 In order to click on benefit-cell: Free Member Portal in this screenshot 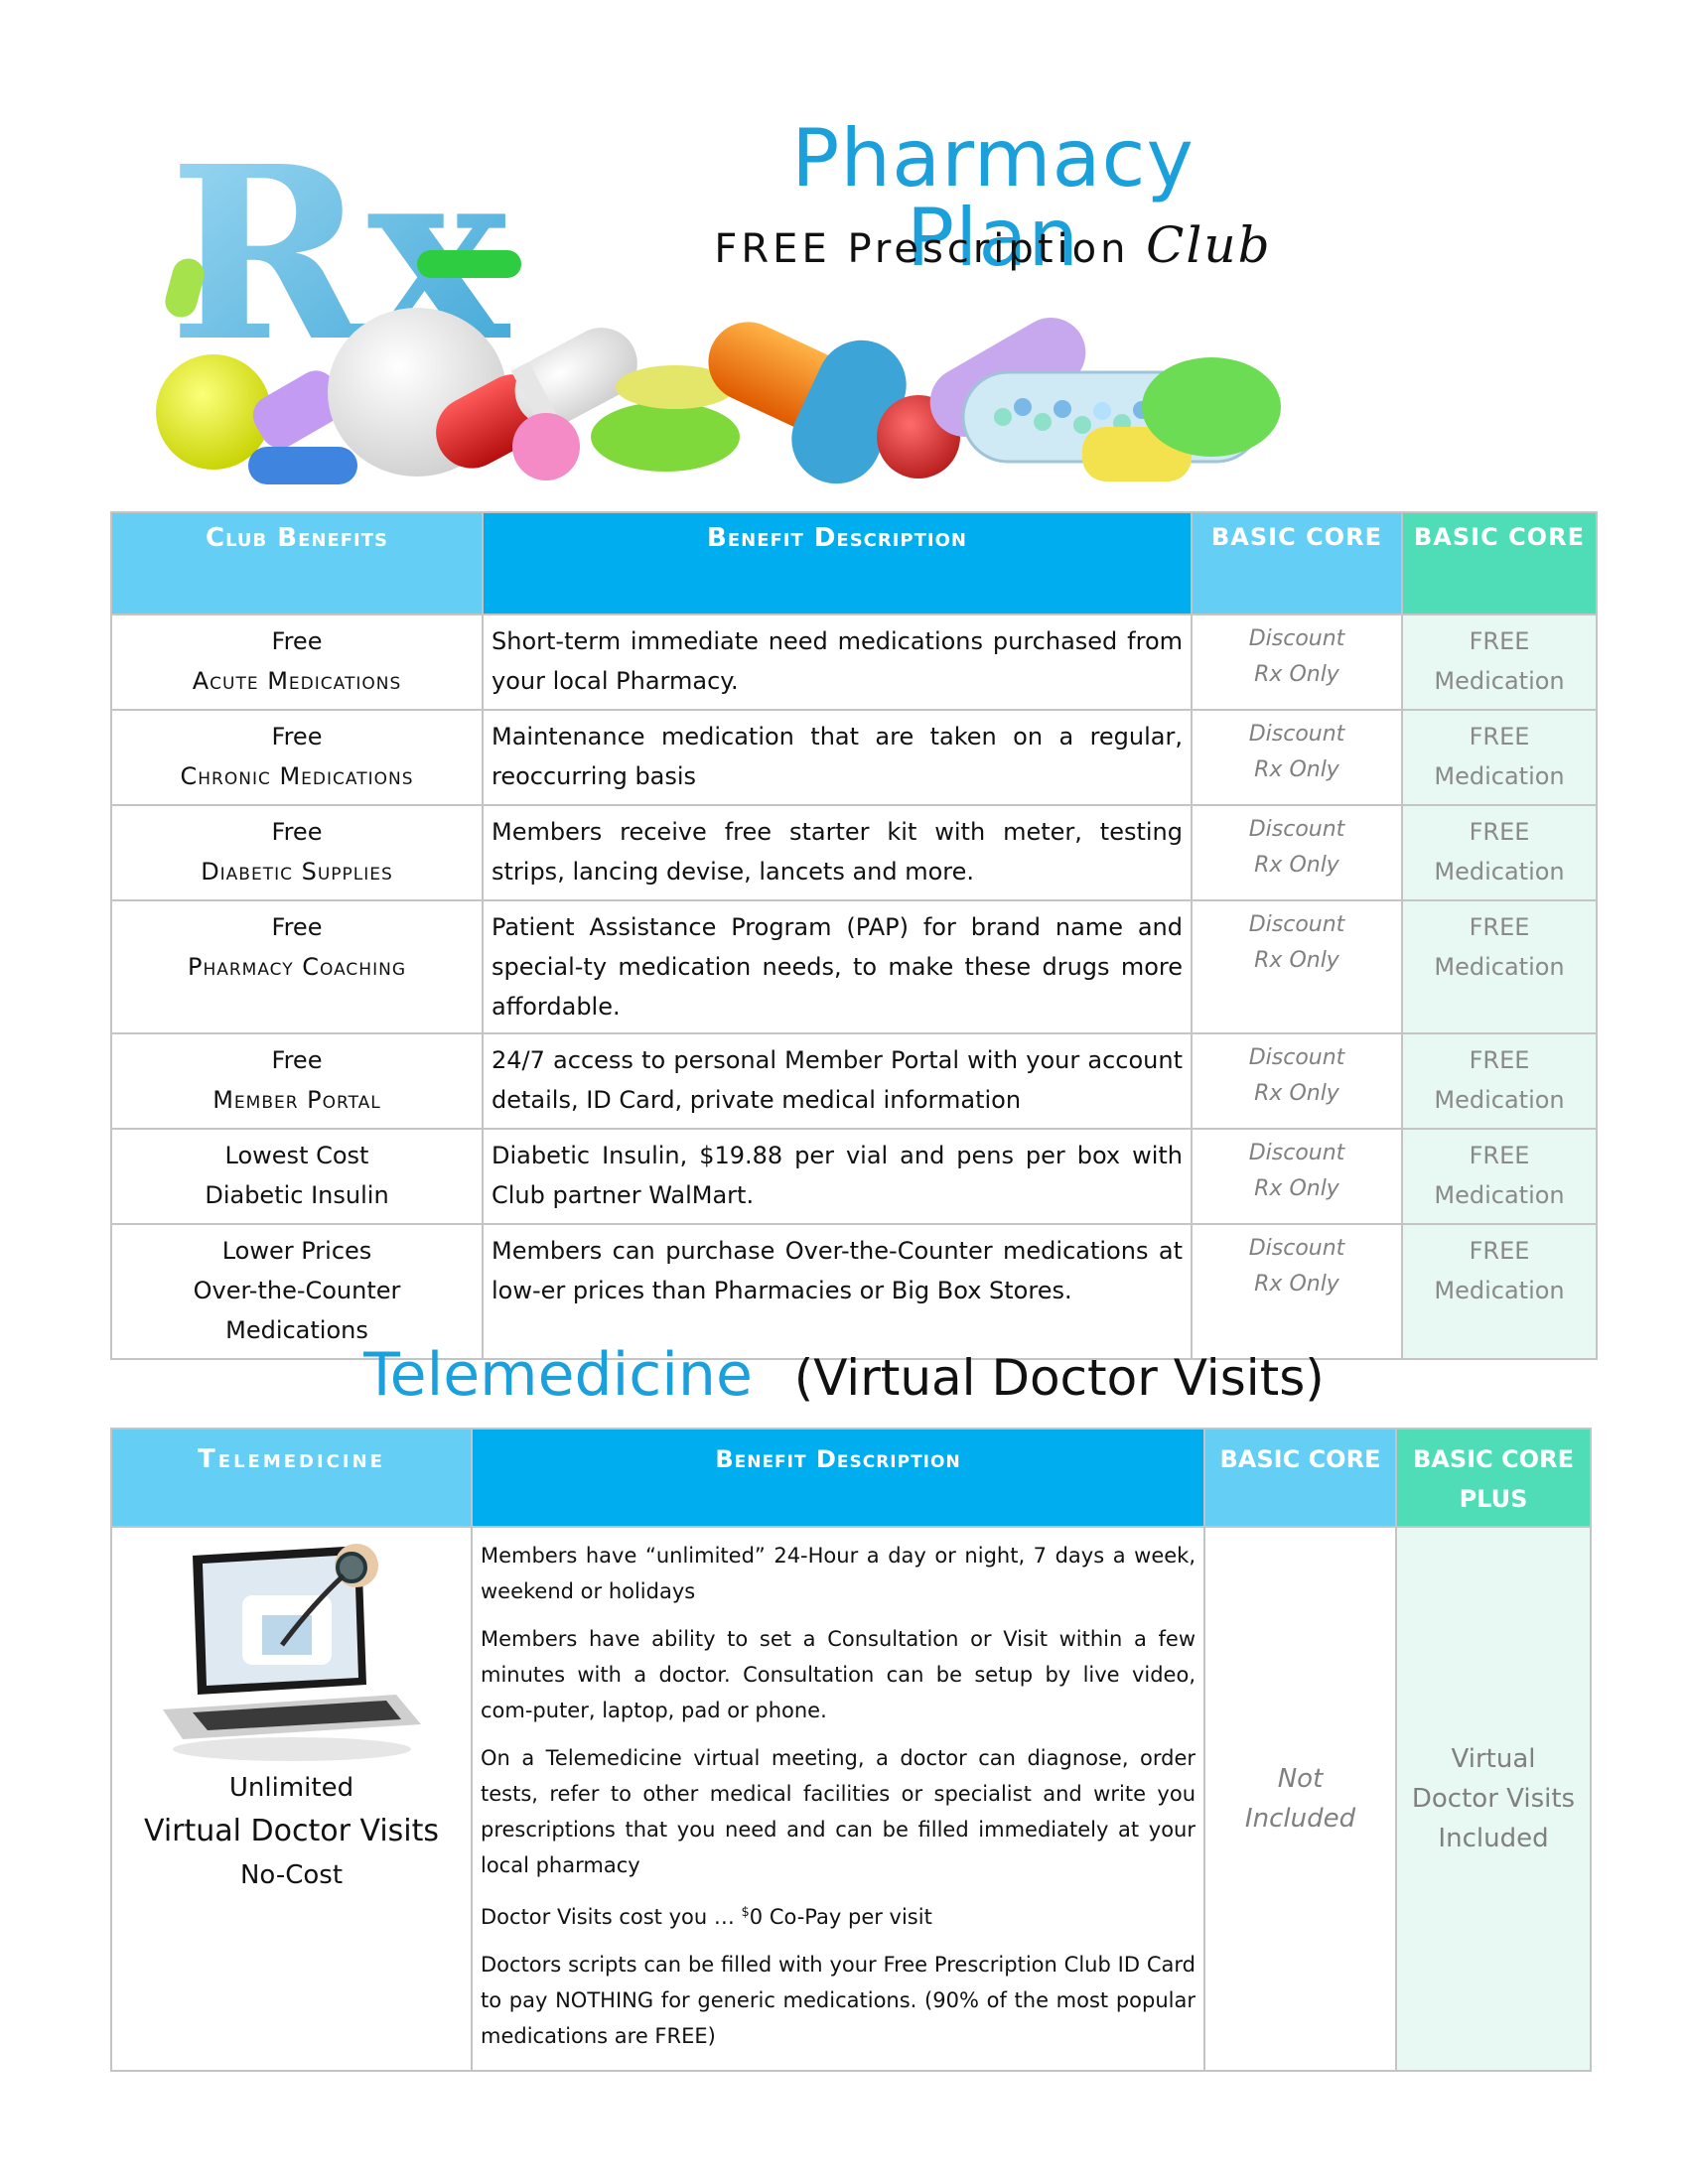, I will do `click(297, 1081)`.